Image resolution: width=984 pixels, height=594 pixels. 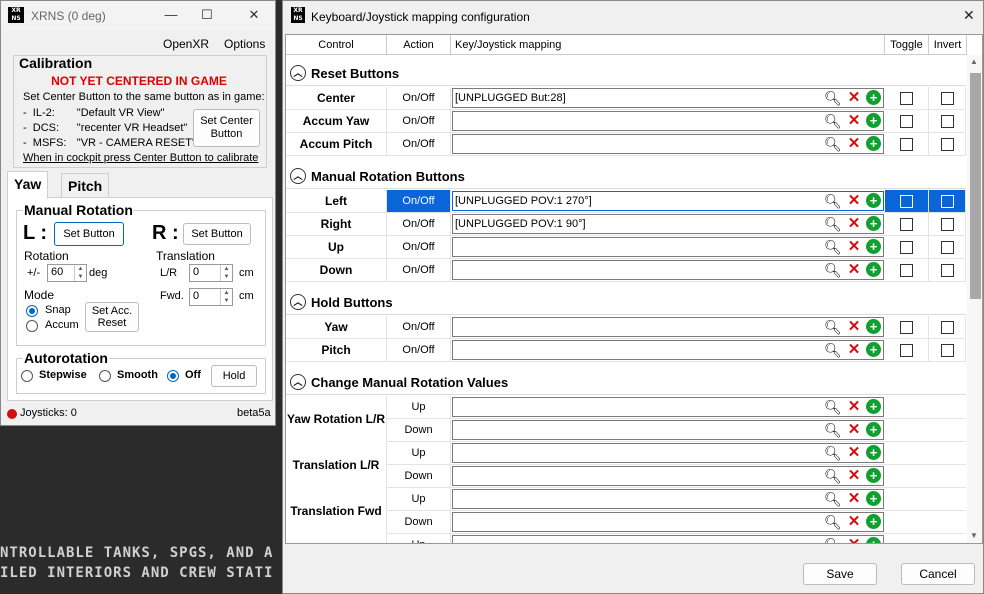 I want to click on header-control: Control, so click(x=336, y=45).